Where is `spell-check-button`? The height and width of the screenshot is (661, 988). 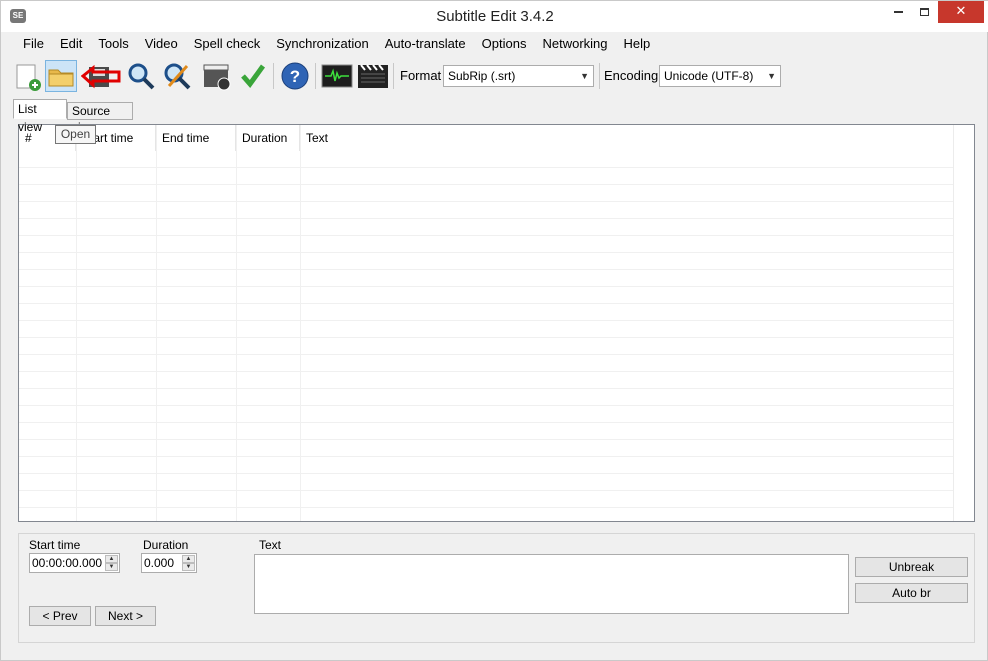
spell-check-button is located at coordinates (253, 76).